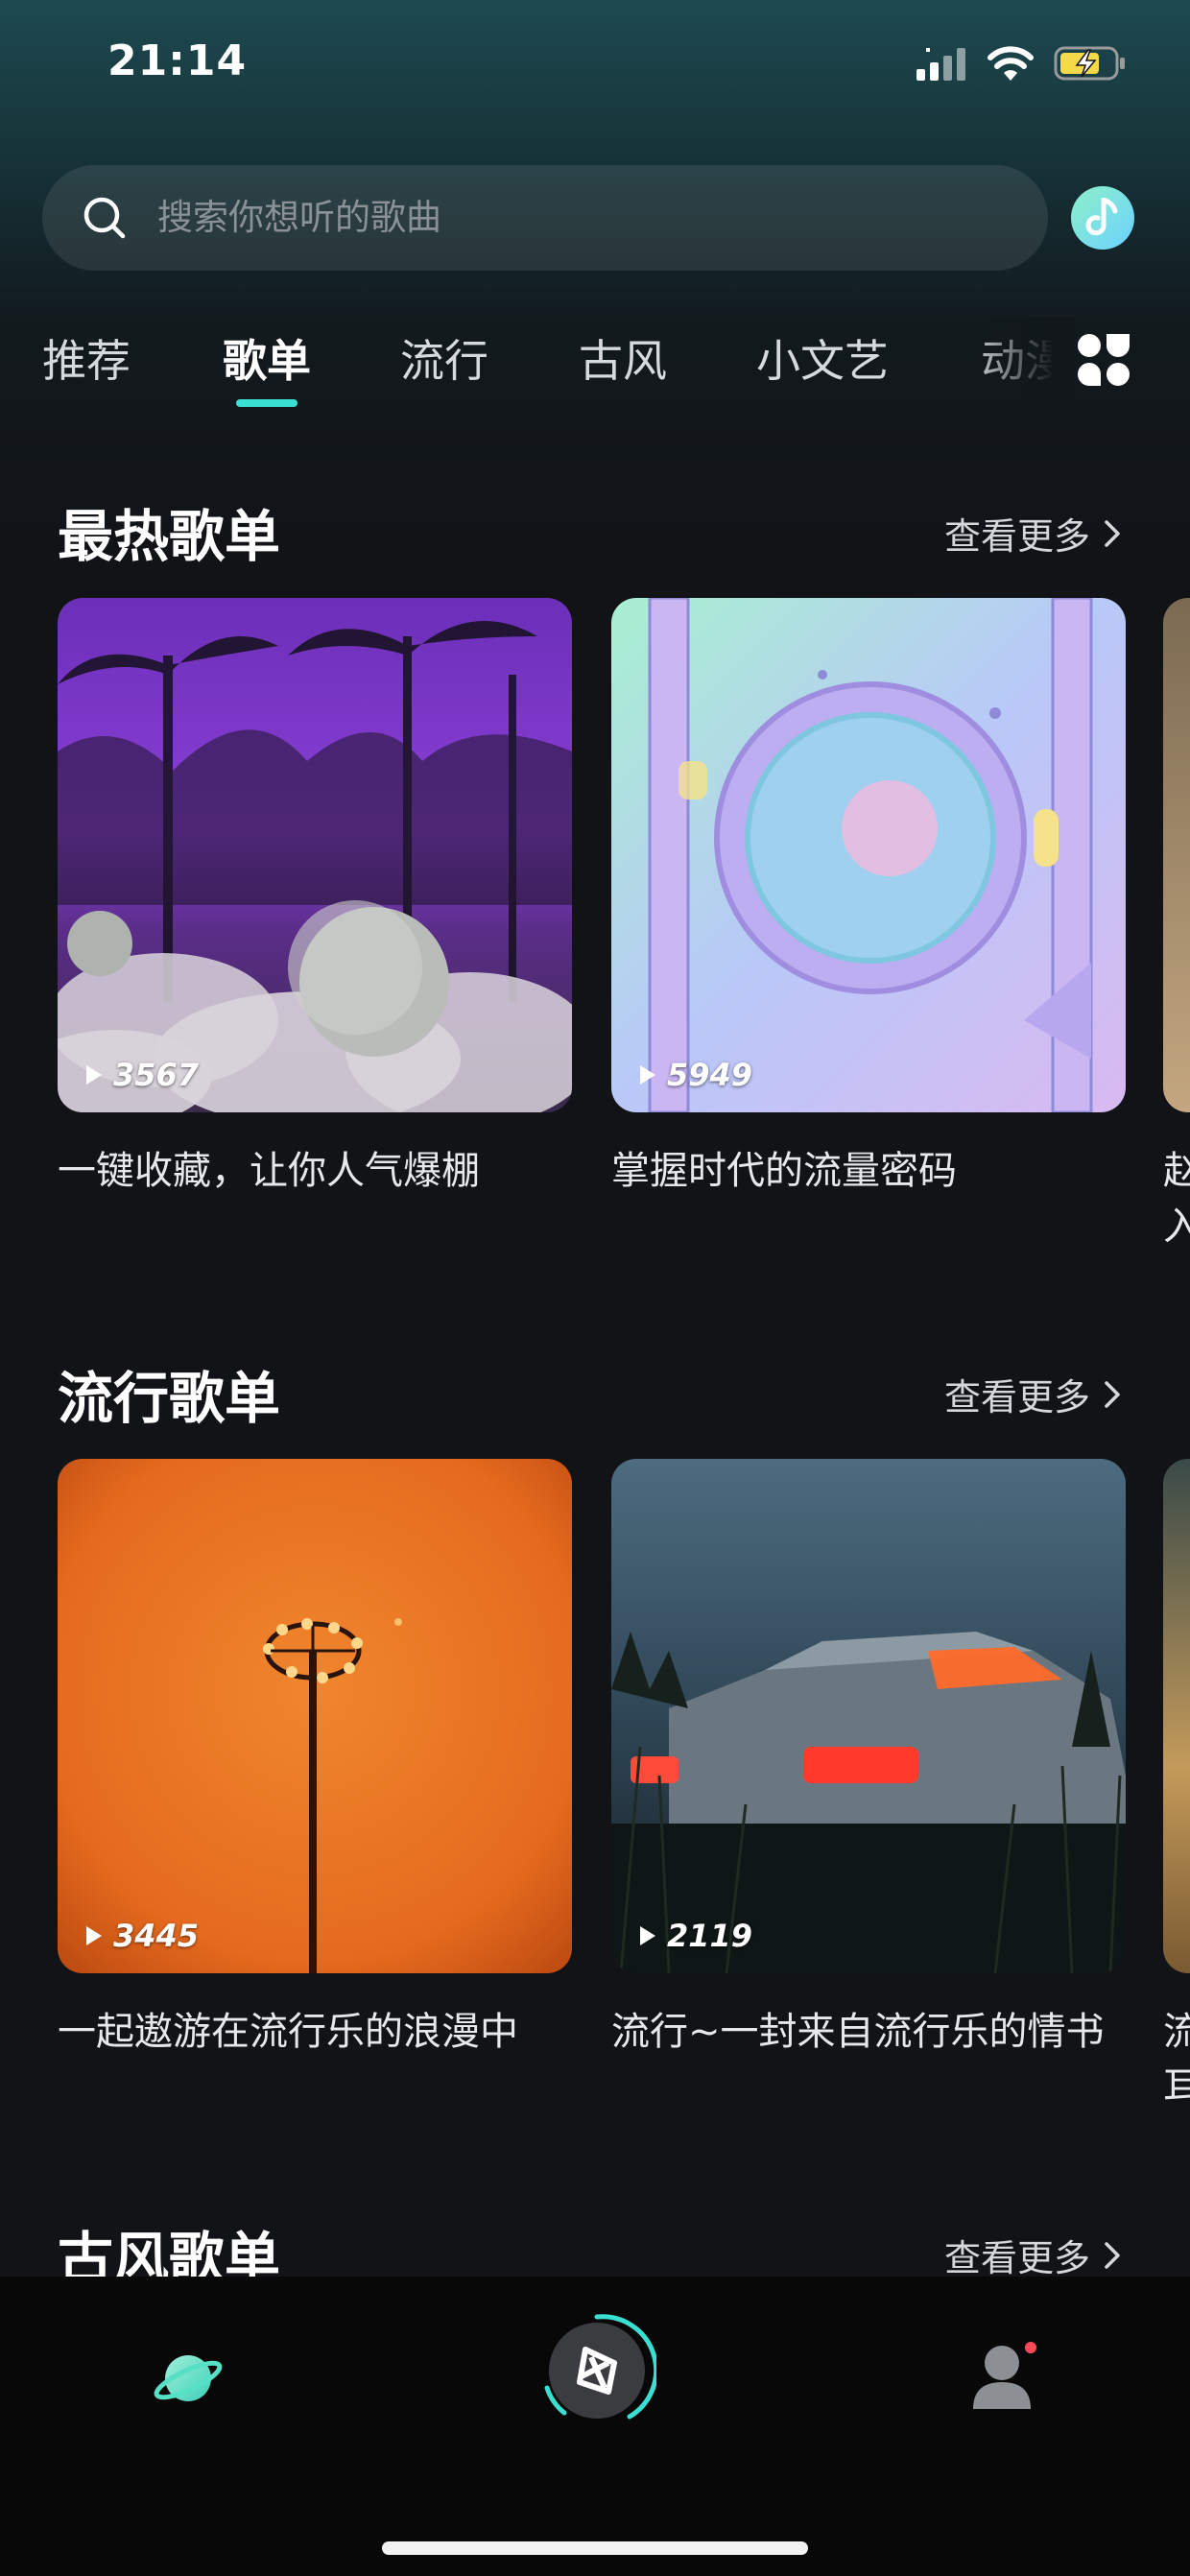  Describe the element at coordinates (595, 2548) in the screenshot. I see `home-indicator` at that location.